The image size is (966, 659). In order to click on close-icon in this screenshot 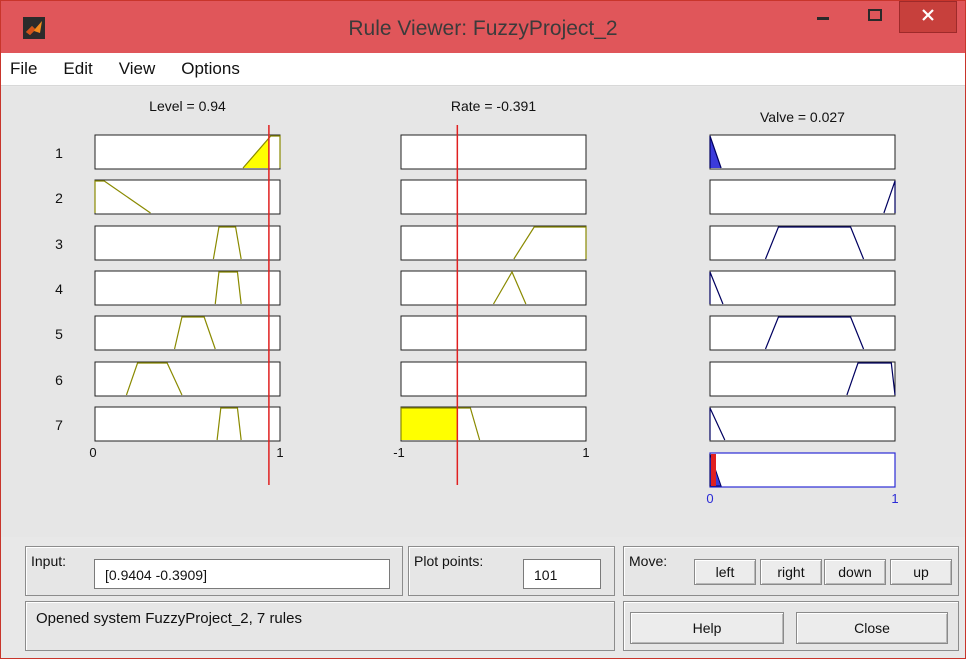, I will do `click(928, 17)`.